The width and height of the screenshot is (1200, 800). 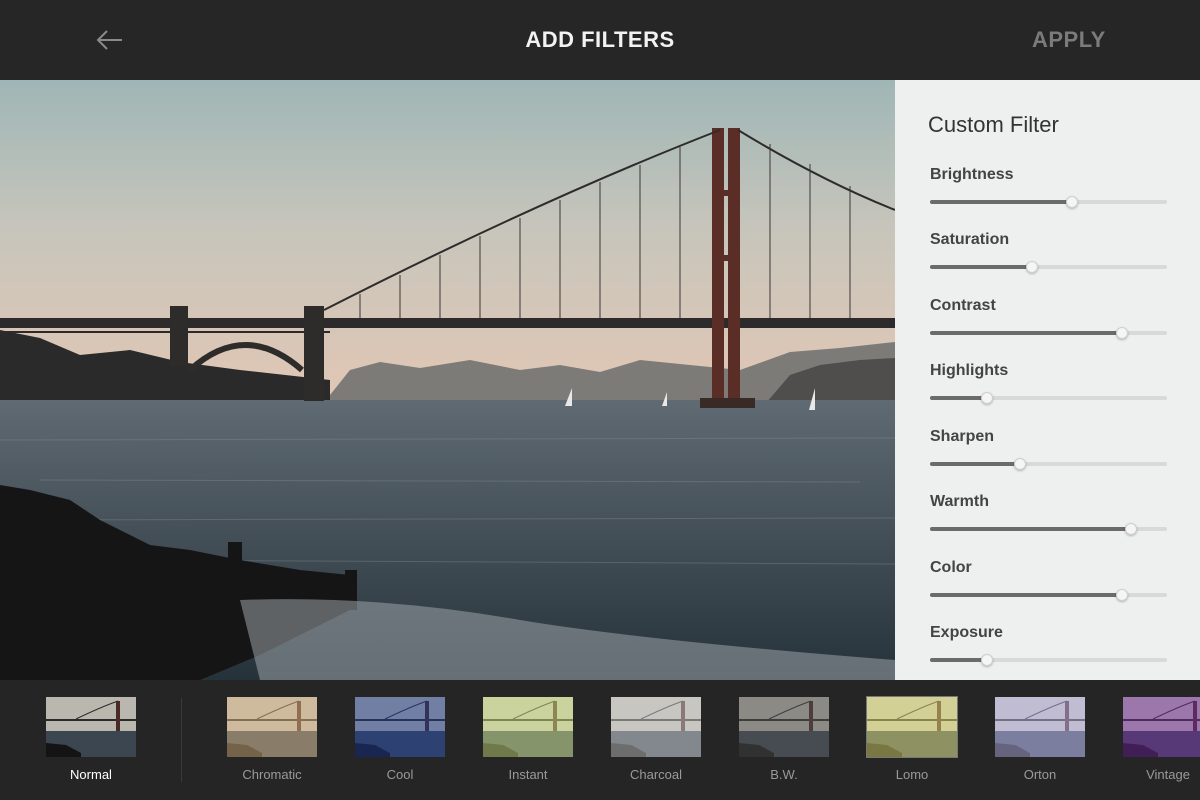 What do you see at coordinates (91, 774) in the screenshot?
I see `filter-label: Normal` at bounding box center [91, 774].